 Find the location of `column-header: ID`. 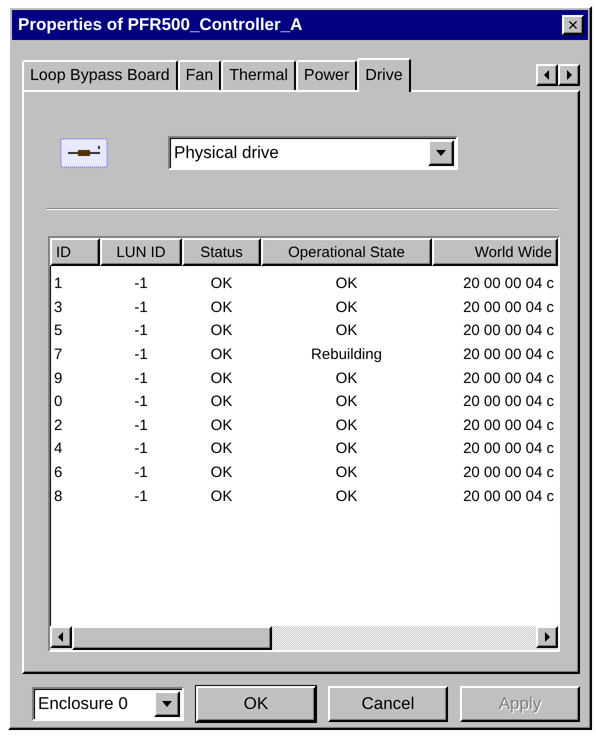

column-header: ID is located at coordinates (75, 252).